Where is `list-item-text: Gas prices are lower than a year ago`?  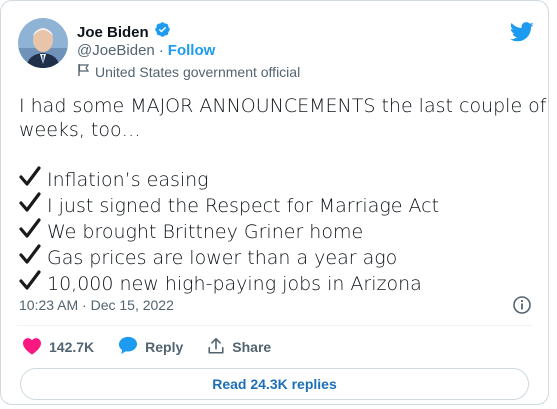 list-item-text: Gas prices are lower than a year ago is located at coordinates (222, 258).